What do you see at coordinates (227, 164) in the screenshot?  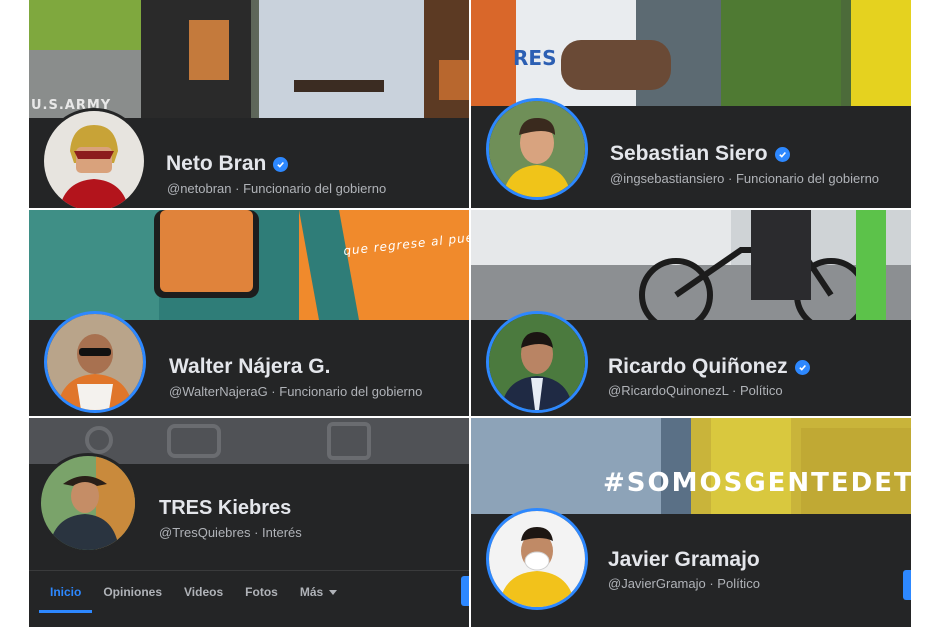 I see `profile-name: Neto Bran` at bounding box center [227, 164].